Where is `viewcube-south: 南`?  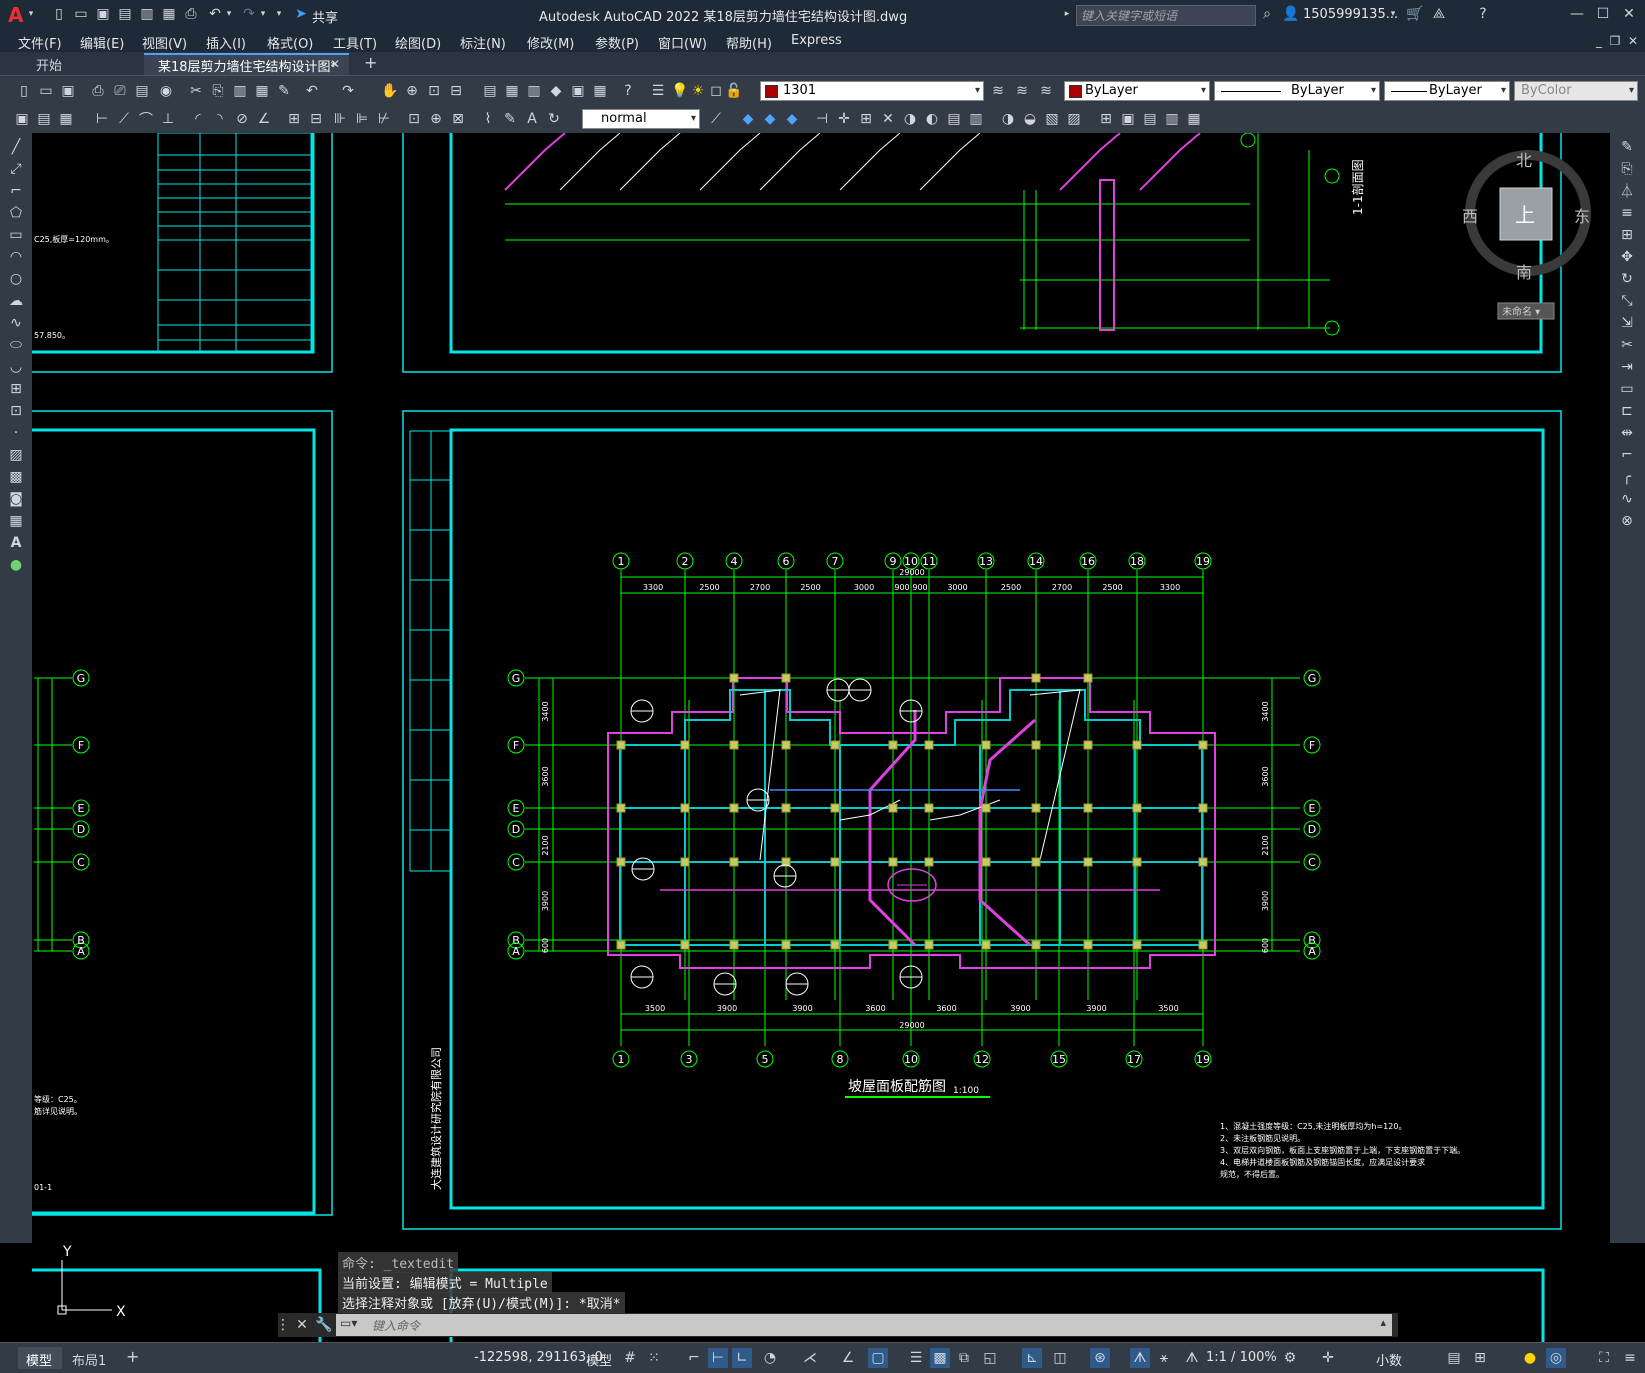 viewcube-south: 南 is located at coordinates (1524, 272).